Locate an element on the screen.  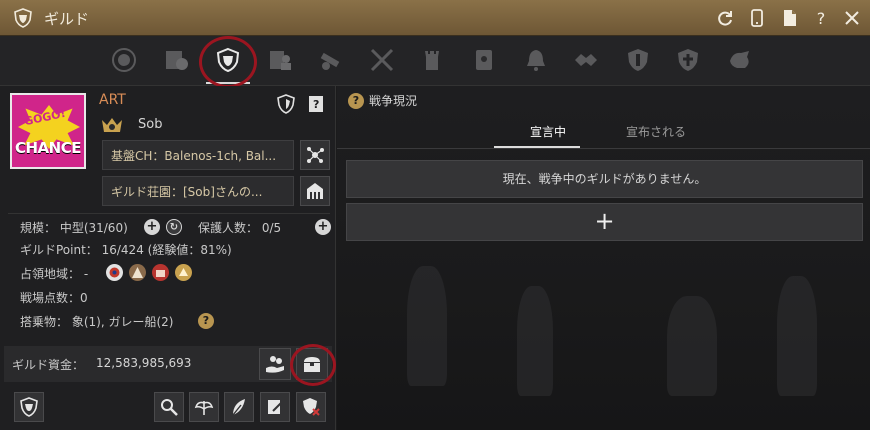
tab-cannon is located at coordinates (330, 60).